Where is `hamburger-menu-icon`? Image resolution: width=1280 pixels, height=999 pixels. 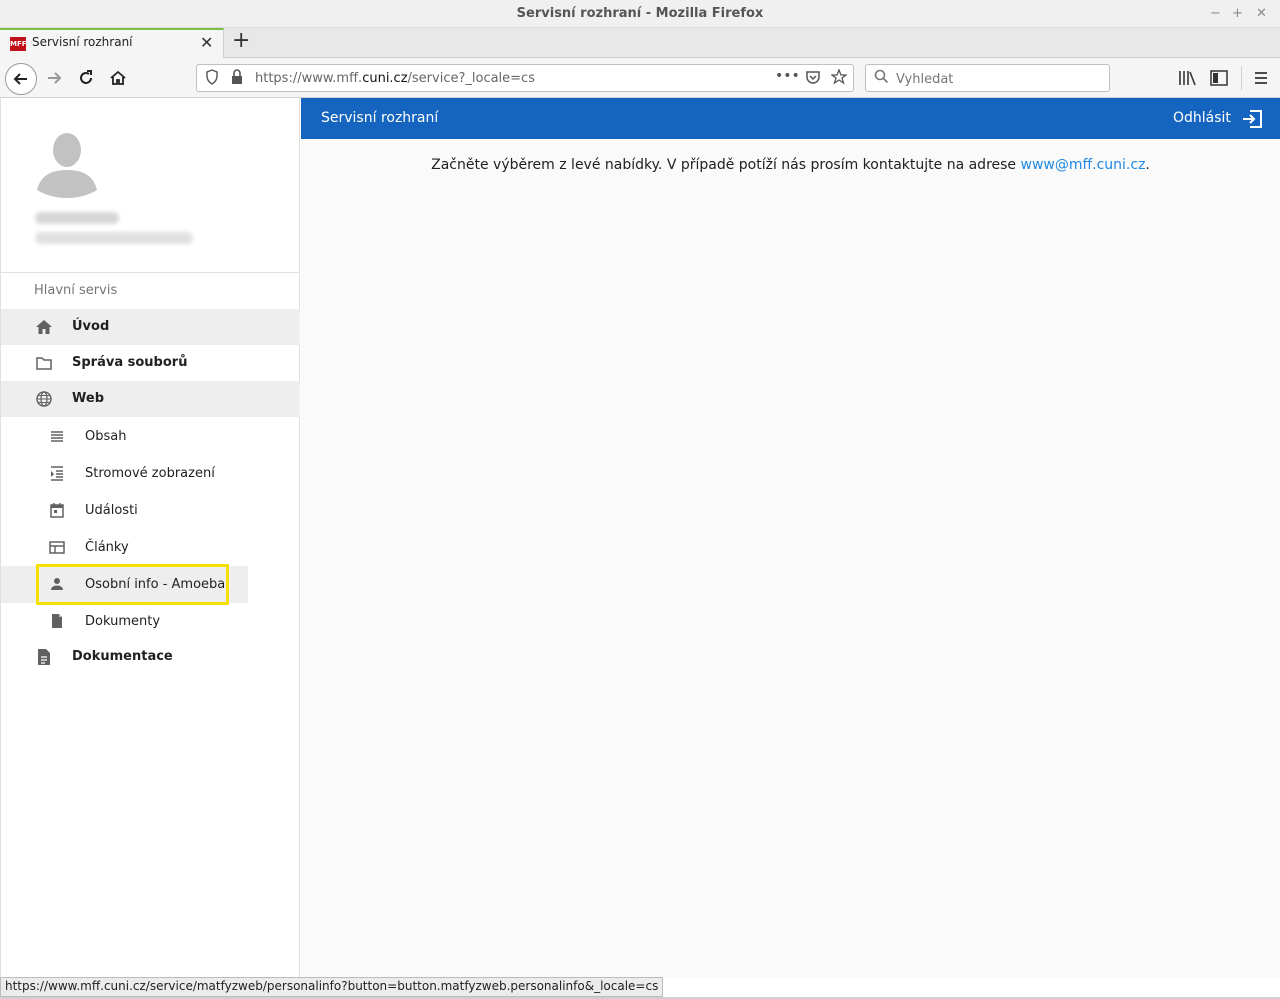 hamburger-menu-icon is located at coordinates (1261, 78).